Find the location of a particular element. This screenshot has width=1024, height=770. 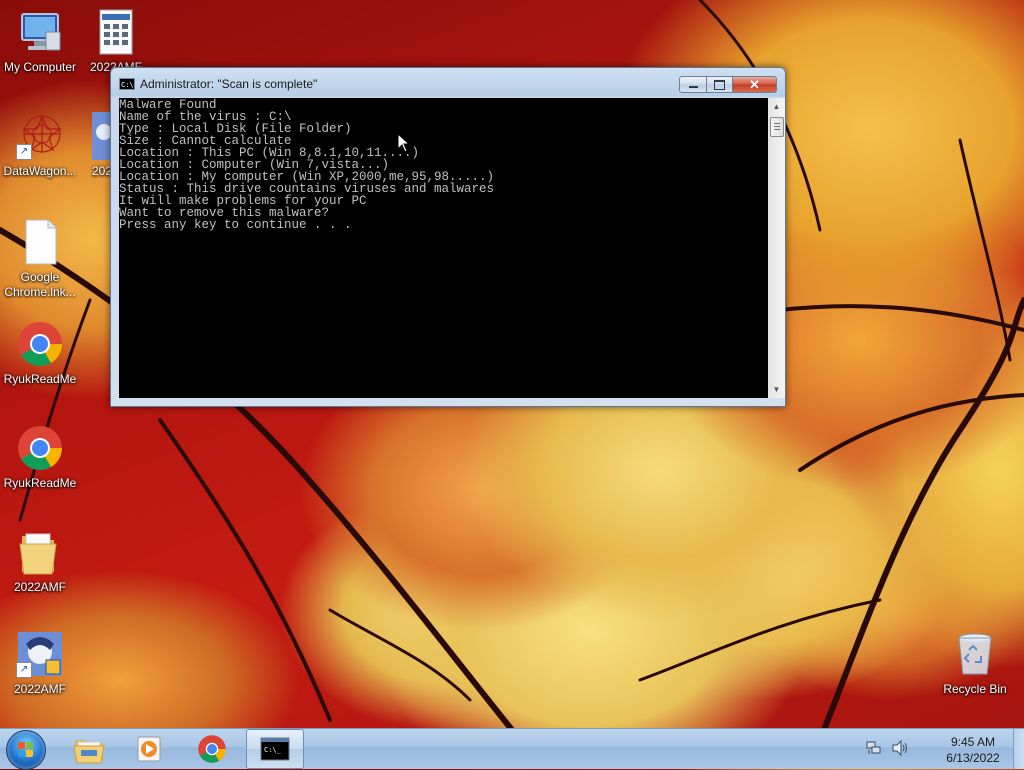

taskbar-explorer-button is located at coordinates (89, 749).